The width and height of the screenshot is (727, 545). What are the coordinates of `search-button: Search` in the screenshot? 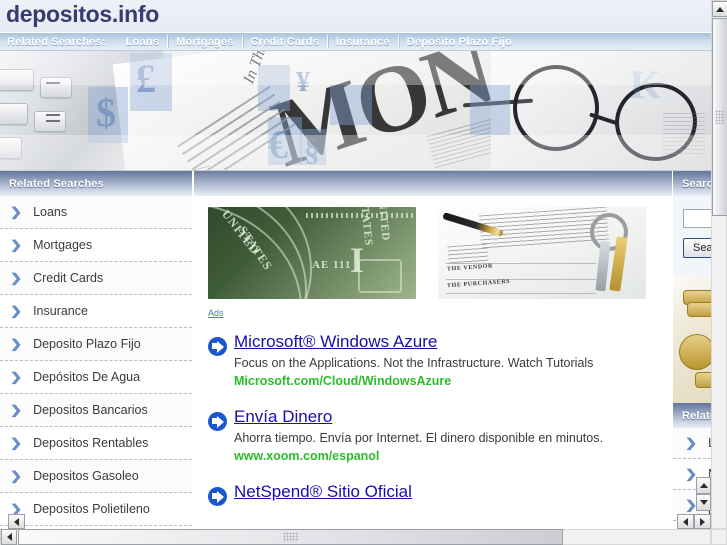 It's located at (697, 247).